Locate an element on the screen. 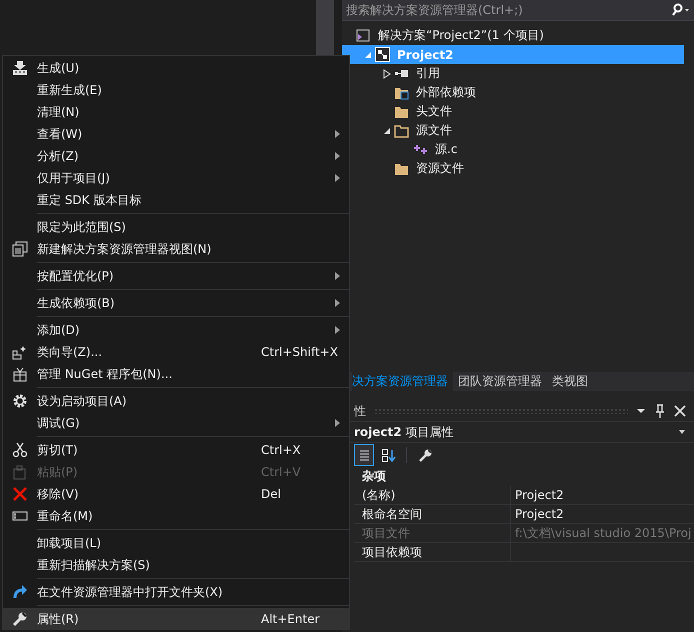  collapsed-arrow-icon is located at coordinates (387, 73).